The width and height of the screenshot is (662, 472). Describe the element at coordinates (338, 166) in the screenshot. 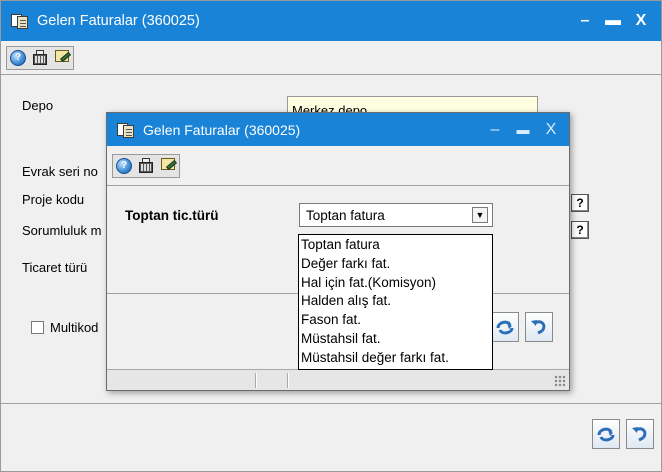

I see `inner-toolbar: ?` at that location.